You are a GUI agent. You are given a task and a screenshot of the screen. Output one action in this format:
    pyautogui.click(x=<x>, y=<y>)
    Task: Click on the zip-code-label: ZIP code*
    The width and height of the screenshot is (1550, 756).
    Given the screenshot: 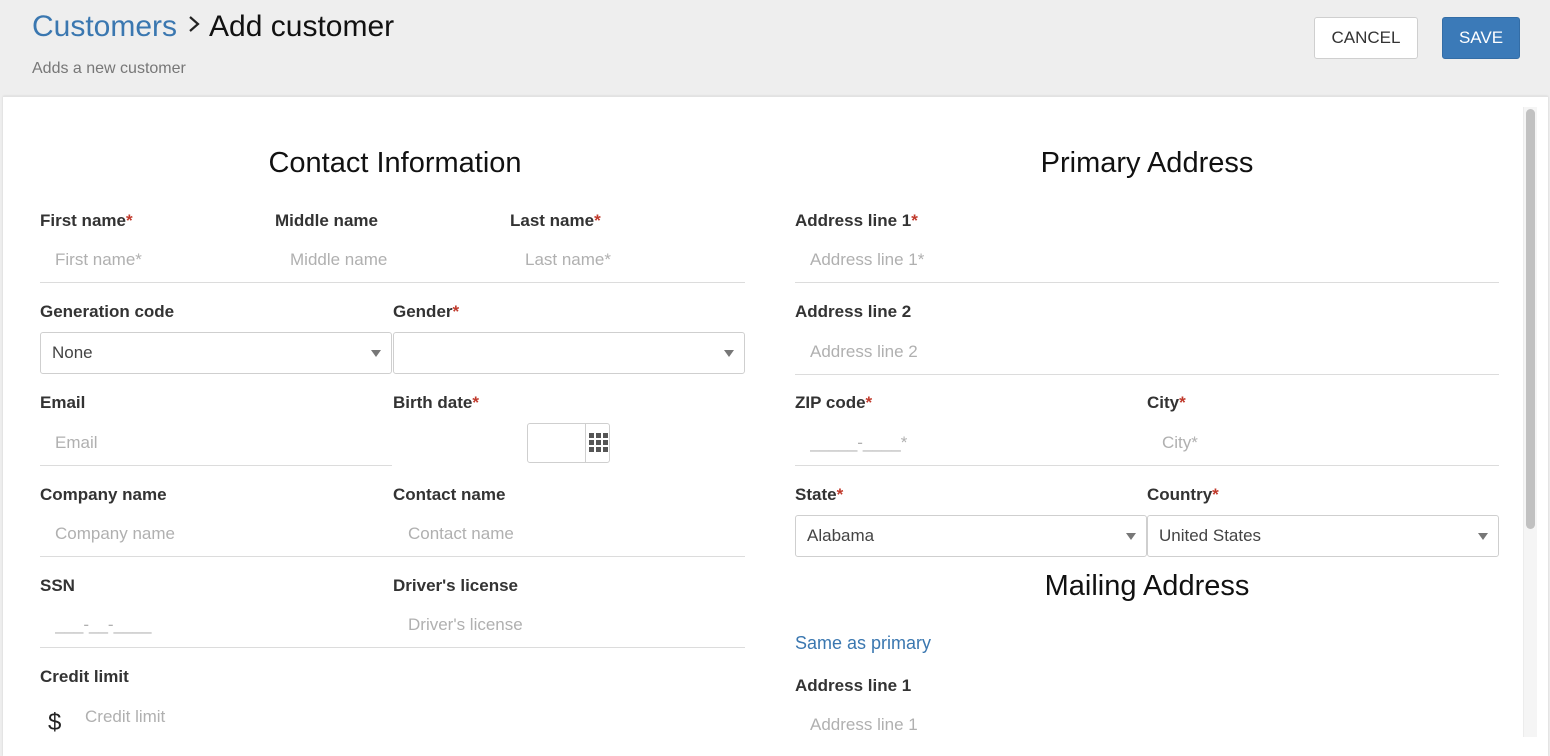 What is the action you would take?
    pyautogui.click(x=834, y=402)
    